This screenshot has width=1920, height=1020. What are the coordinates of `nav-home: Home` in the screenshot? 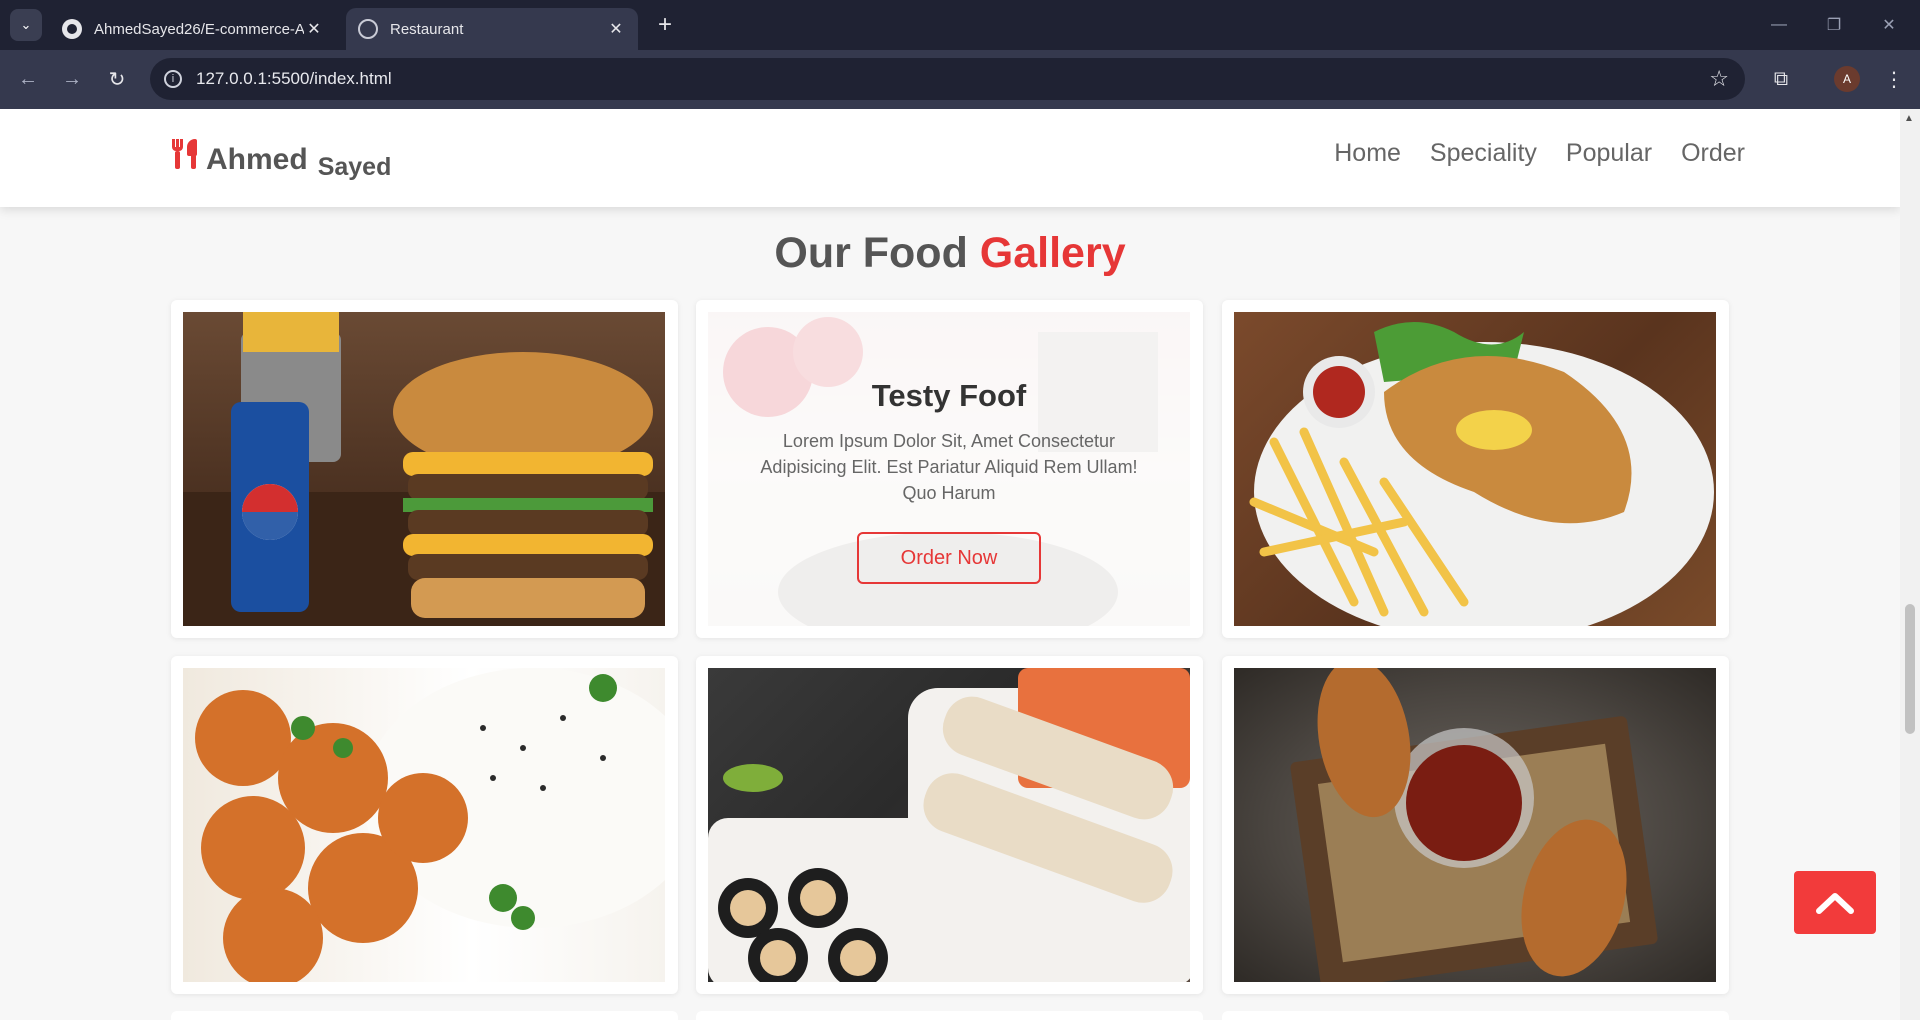 It's located at (1367, 153).